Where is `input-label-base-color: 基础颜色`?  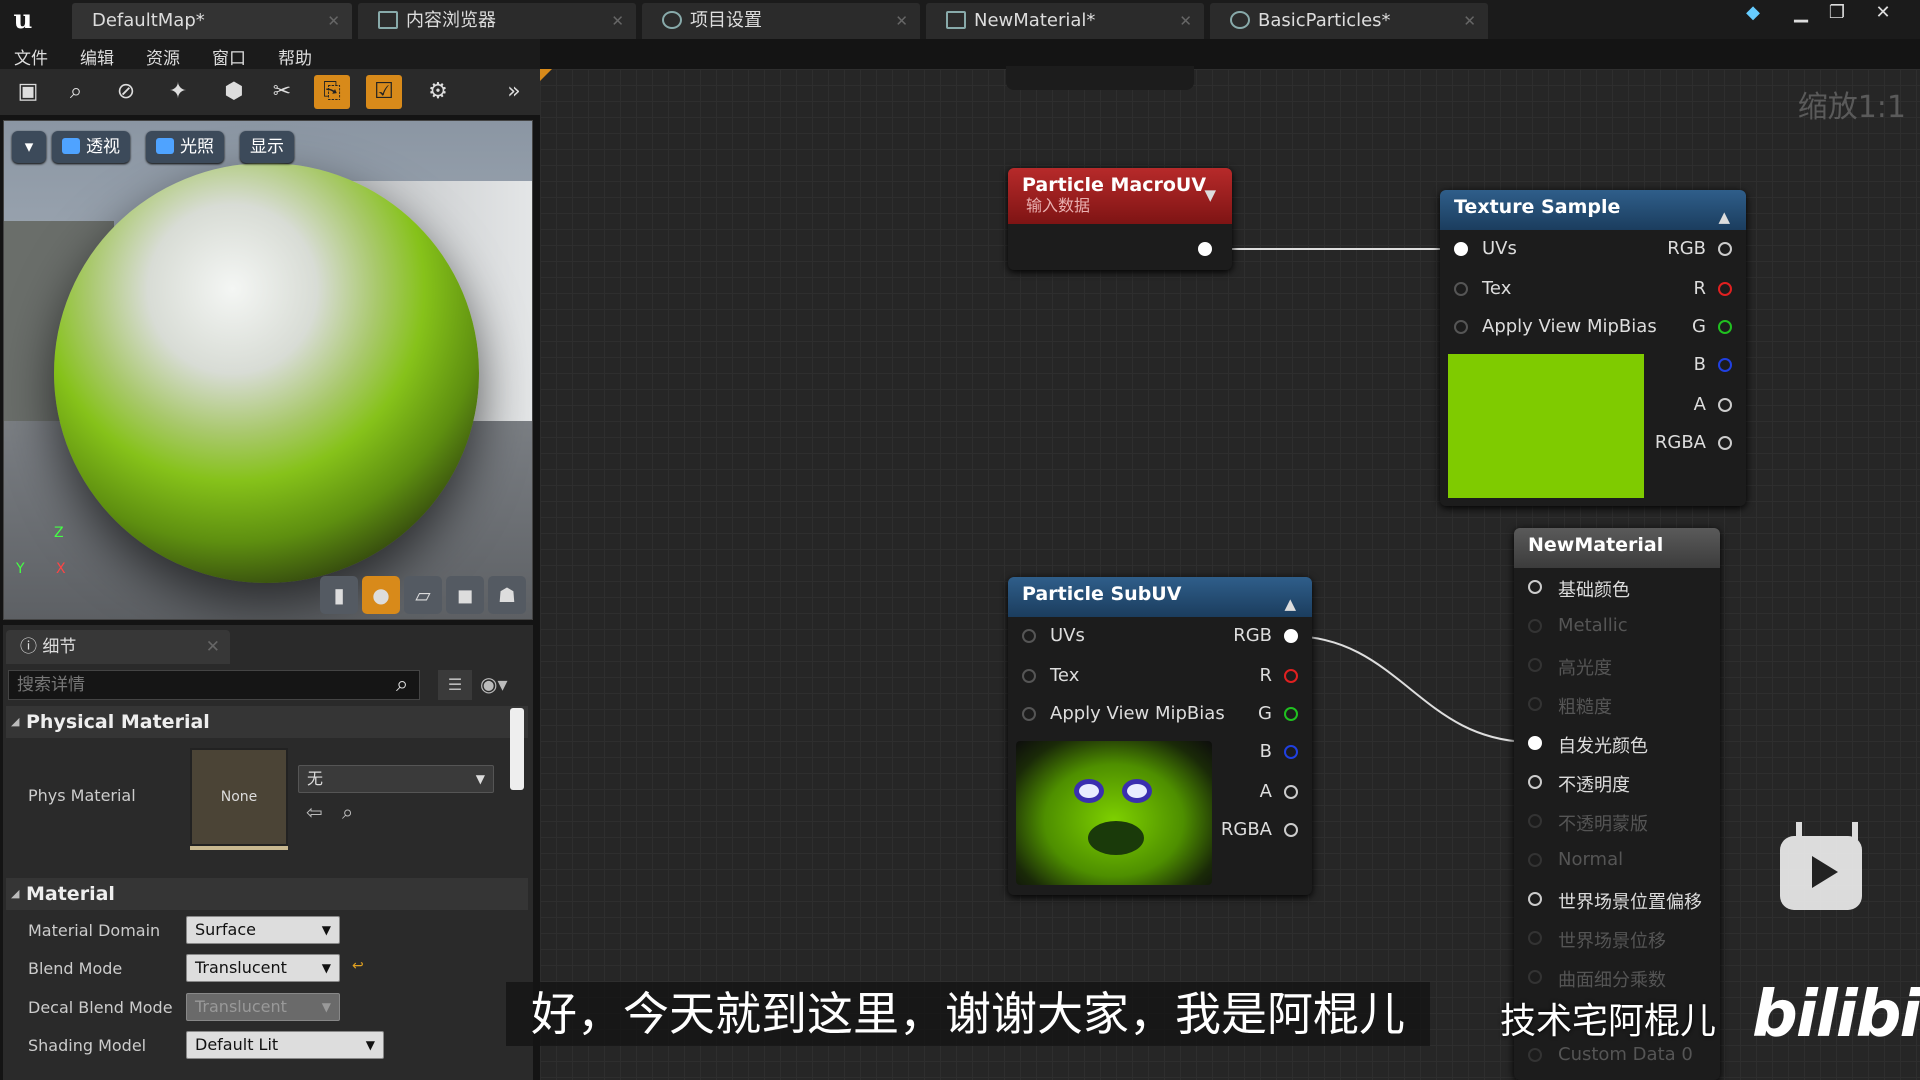 input-label-base-color: 基础颜色 is located at coordinates (1594, 590).